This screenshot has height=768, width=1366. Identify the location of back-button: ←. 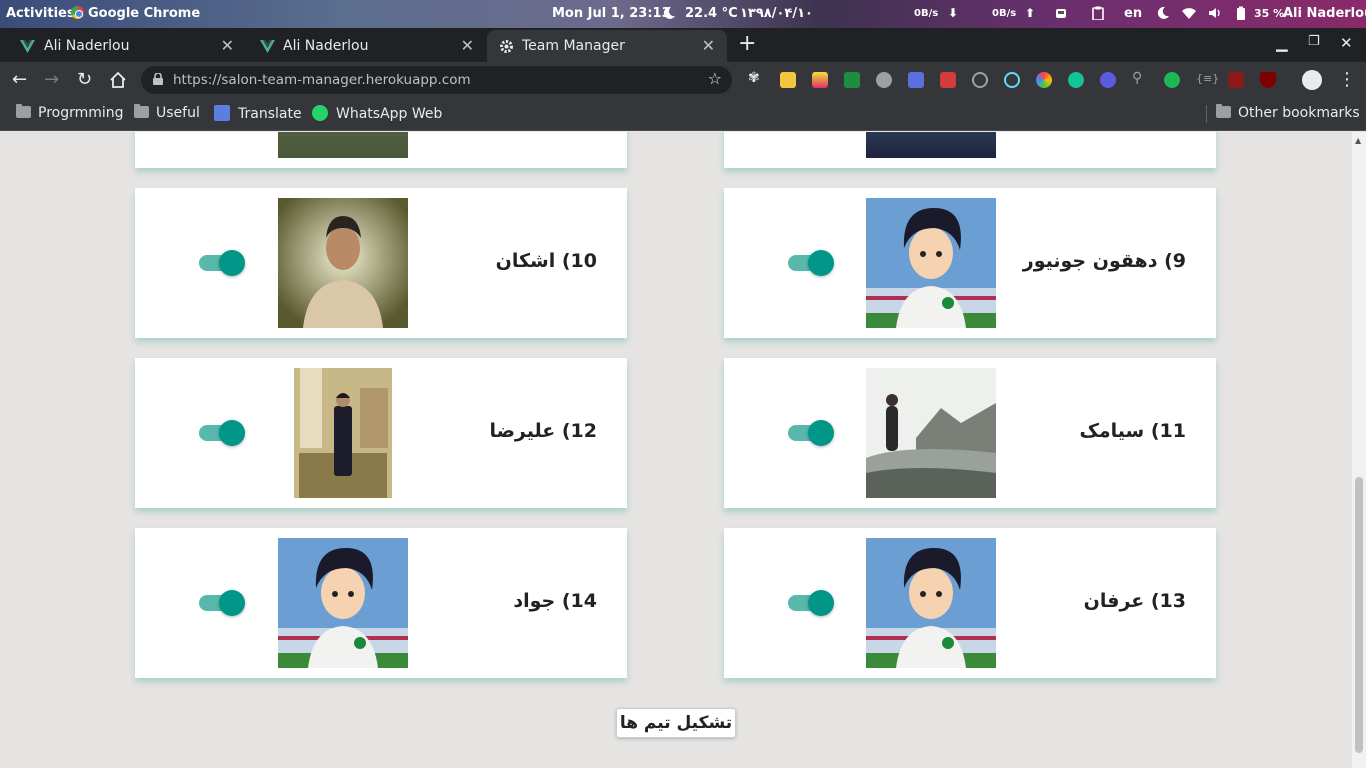
(19, 79).